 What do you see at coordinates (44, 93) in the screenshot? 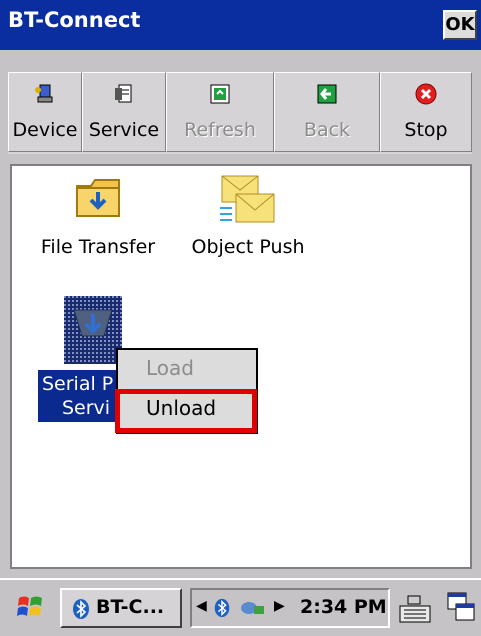
I see `device-icon` at bounding box center [44, 93].